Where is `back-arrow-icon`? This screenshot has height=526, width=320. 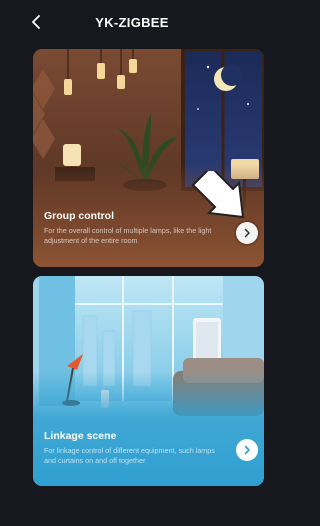 back-arrow-icon is located at coordinates (36, 22).